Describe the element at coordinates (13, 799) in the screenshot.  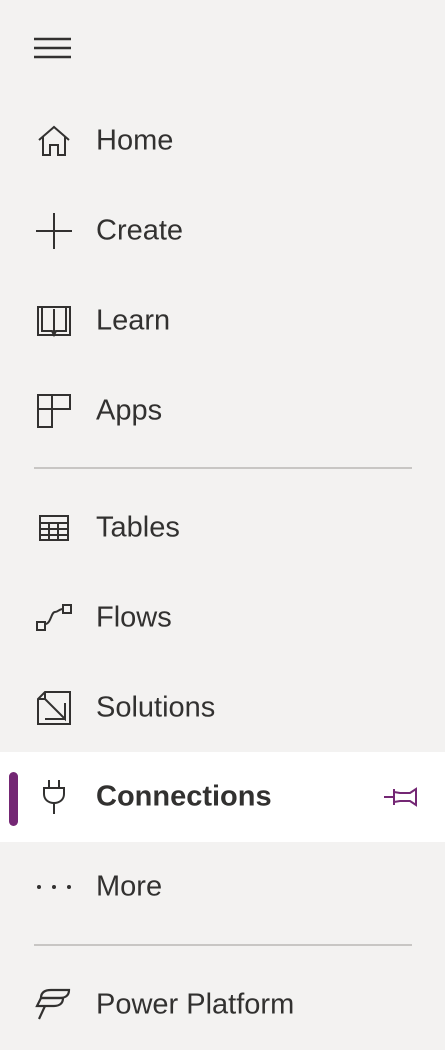
I see `selection-indicator` at that location.